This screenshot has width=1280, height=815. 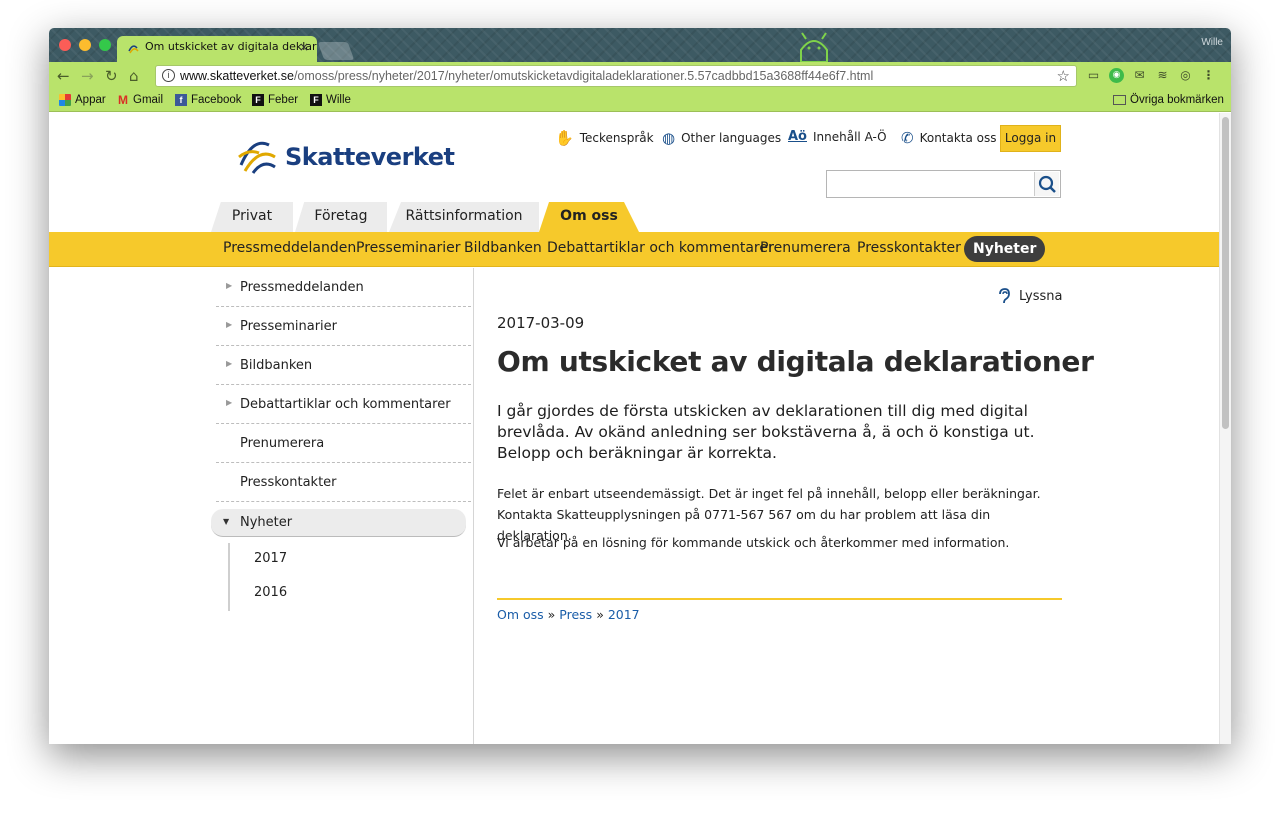 What do you see at coordinates (503, 248) in the screenshot?
I see `subnav-bildbanken: Bildbanken` at bounding box center [503, 248].